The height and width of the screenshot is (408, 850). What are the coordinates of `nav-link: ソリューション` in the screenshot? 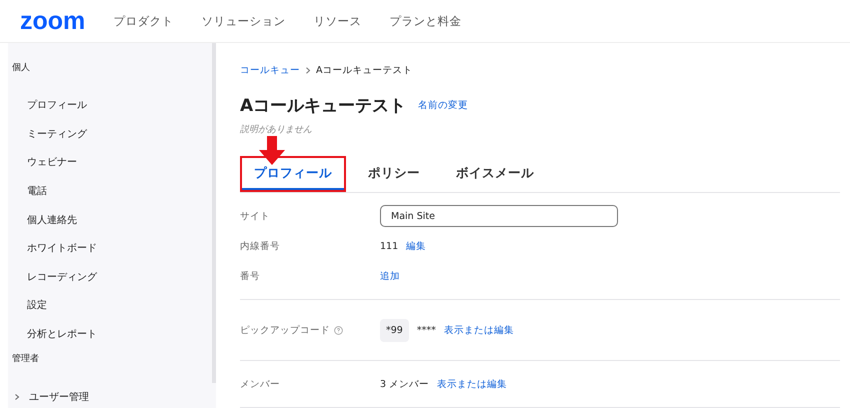 It's located at (243, 21).